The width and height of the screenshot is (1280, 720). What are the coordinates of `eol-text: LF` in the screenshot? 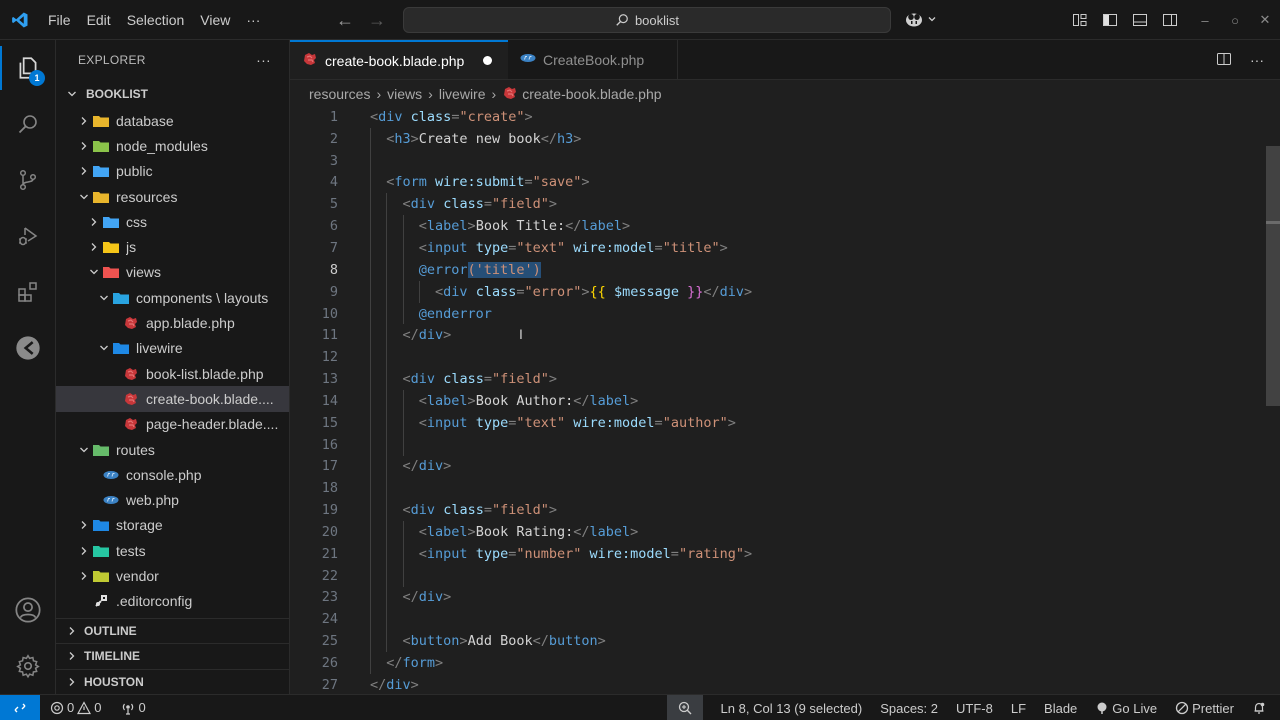 It's located at (1018, 708).